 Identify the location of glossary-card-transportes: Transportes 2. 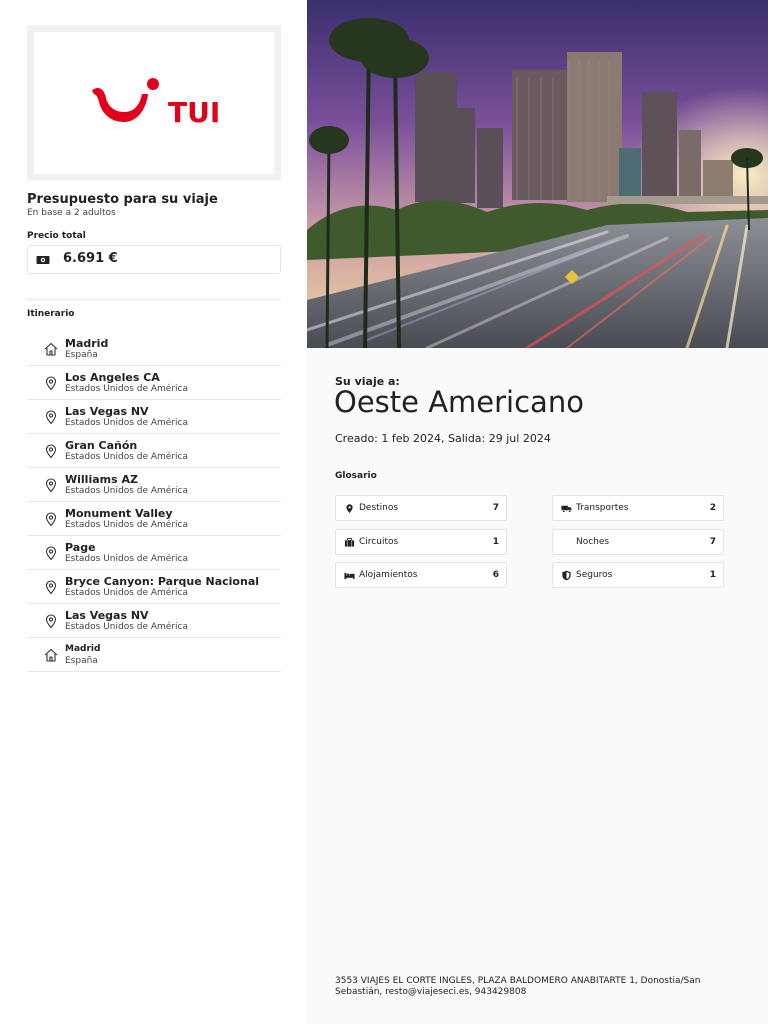
(638, 508).